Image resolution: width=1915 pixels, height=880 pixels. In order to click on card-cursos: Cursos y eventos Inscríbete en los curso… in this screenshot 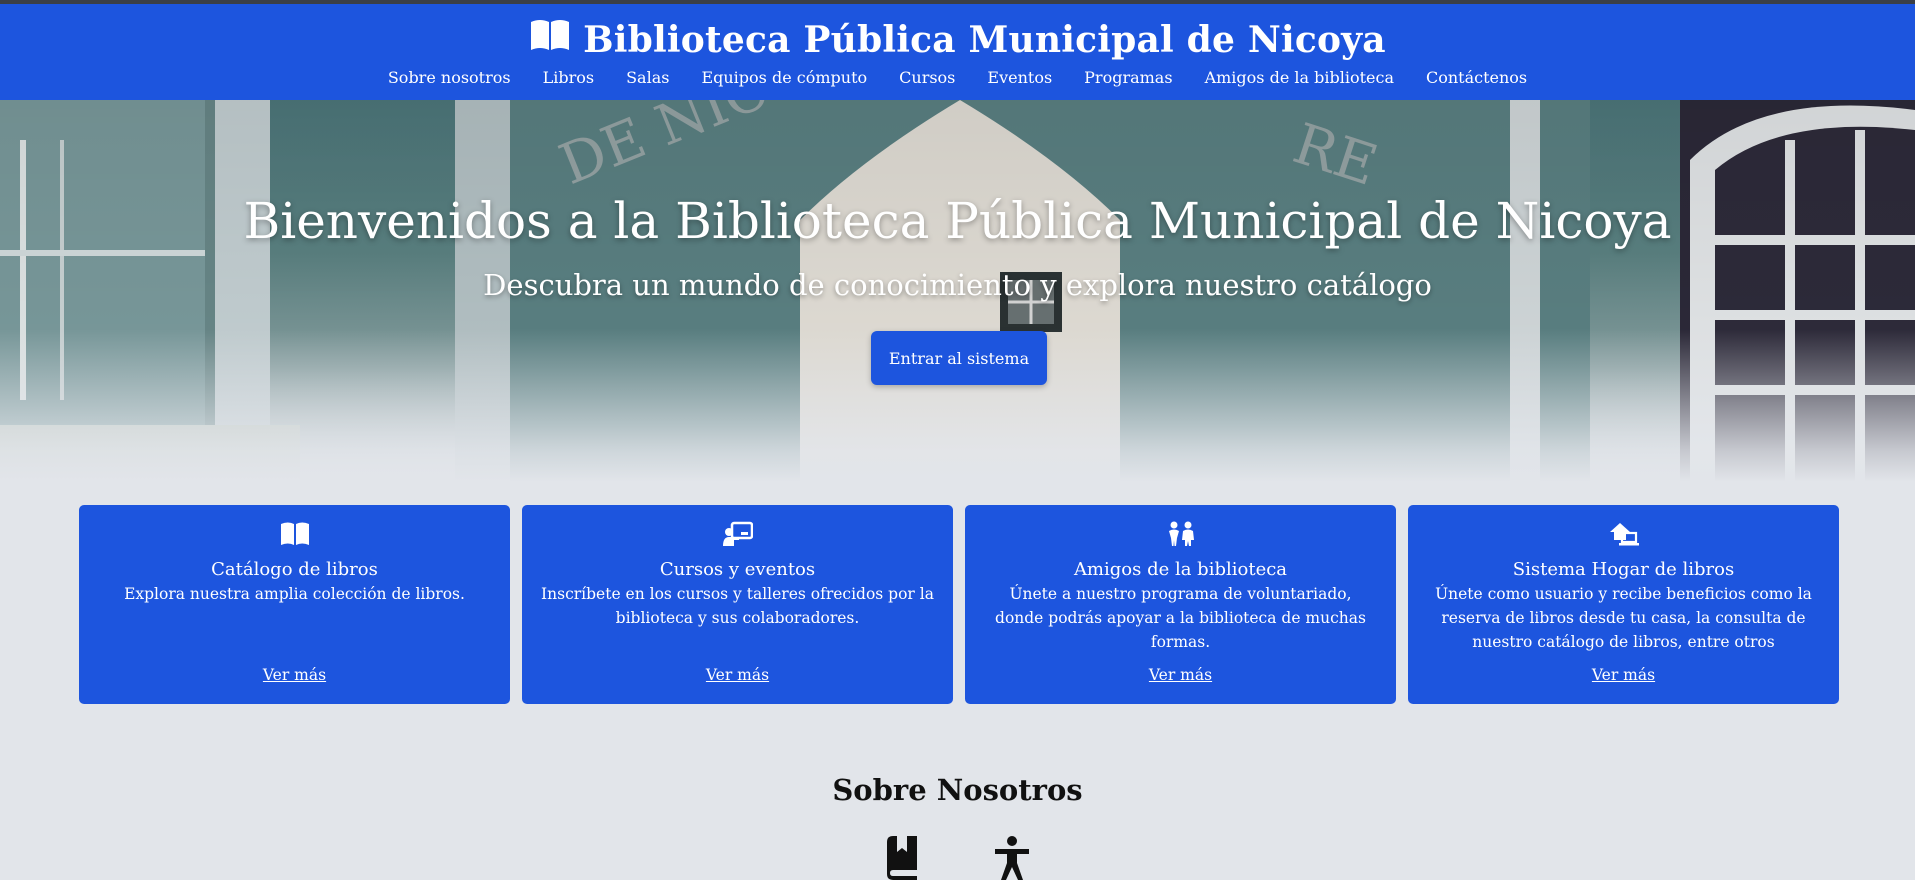, I will do `click(737, 604)`.